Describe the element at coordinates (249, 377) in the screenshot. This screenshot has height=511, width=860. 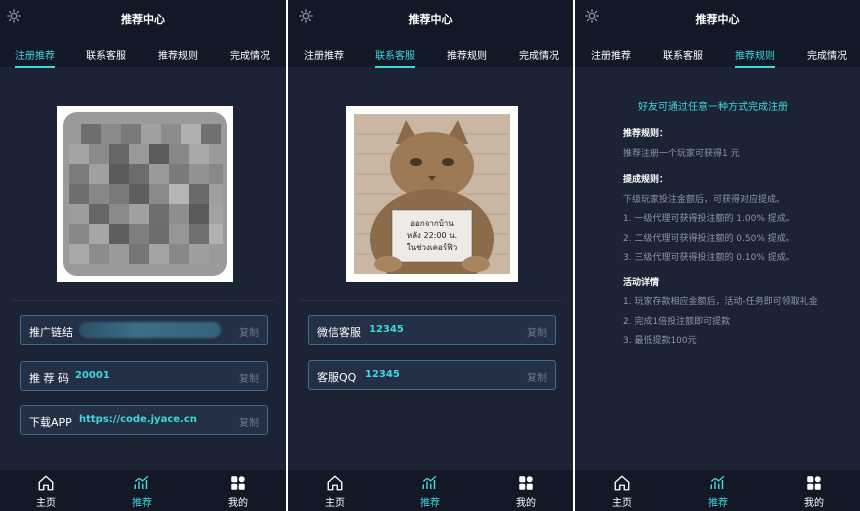
I see `copy-referral-code-button: 复制` at that location.